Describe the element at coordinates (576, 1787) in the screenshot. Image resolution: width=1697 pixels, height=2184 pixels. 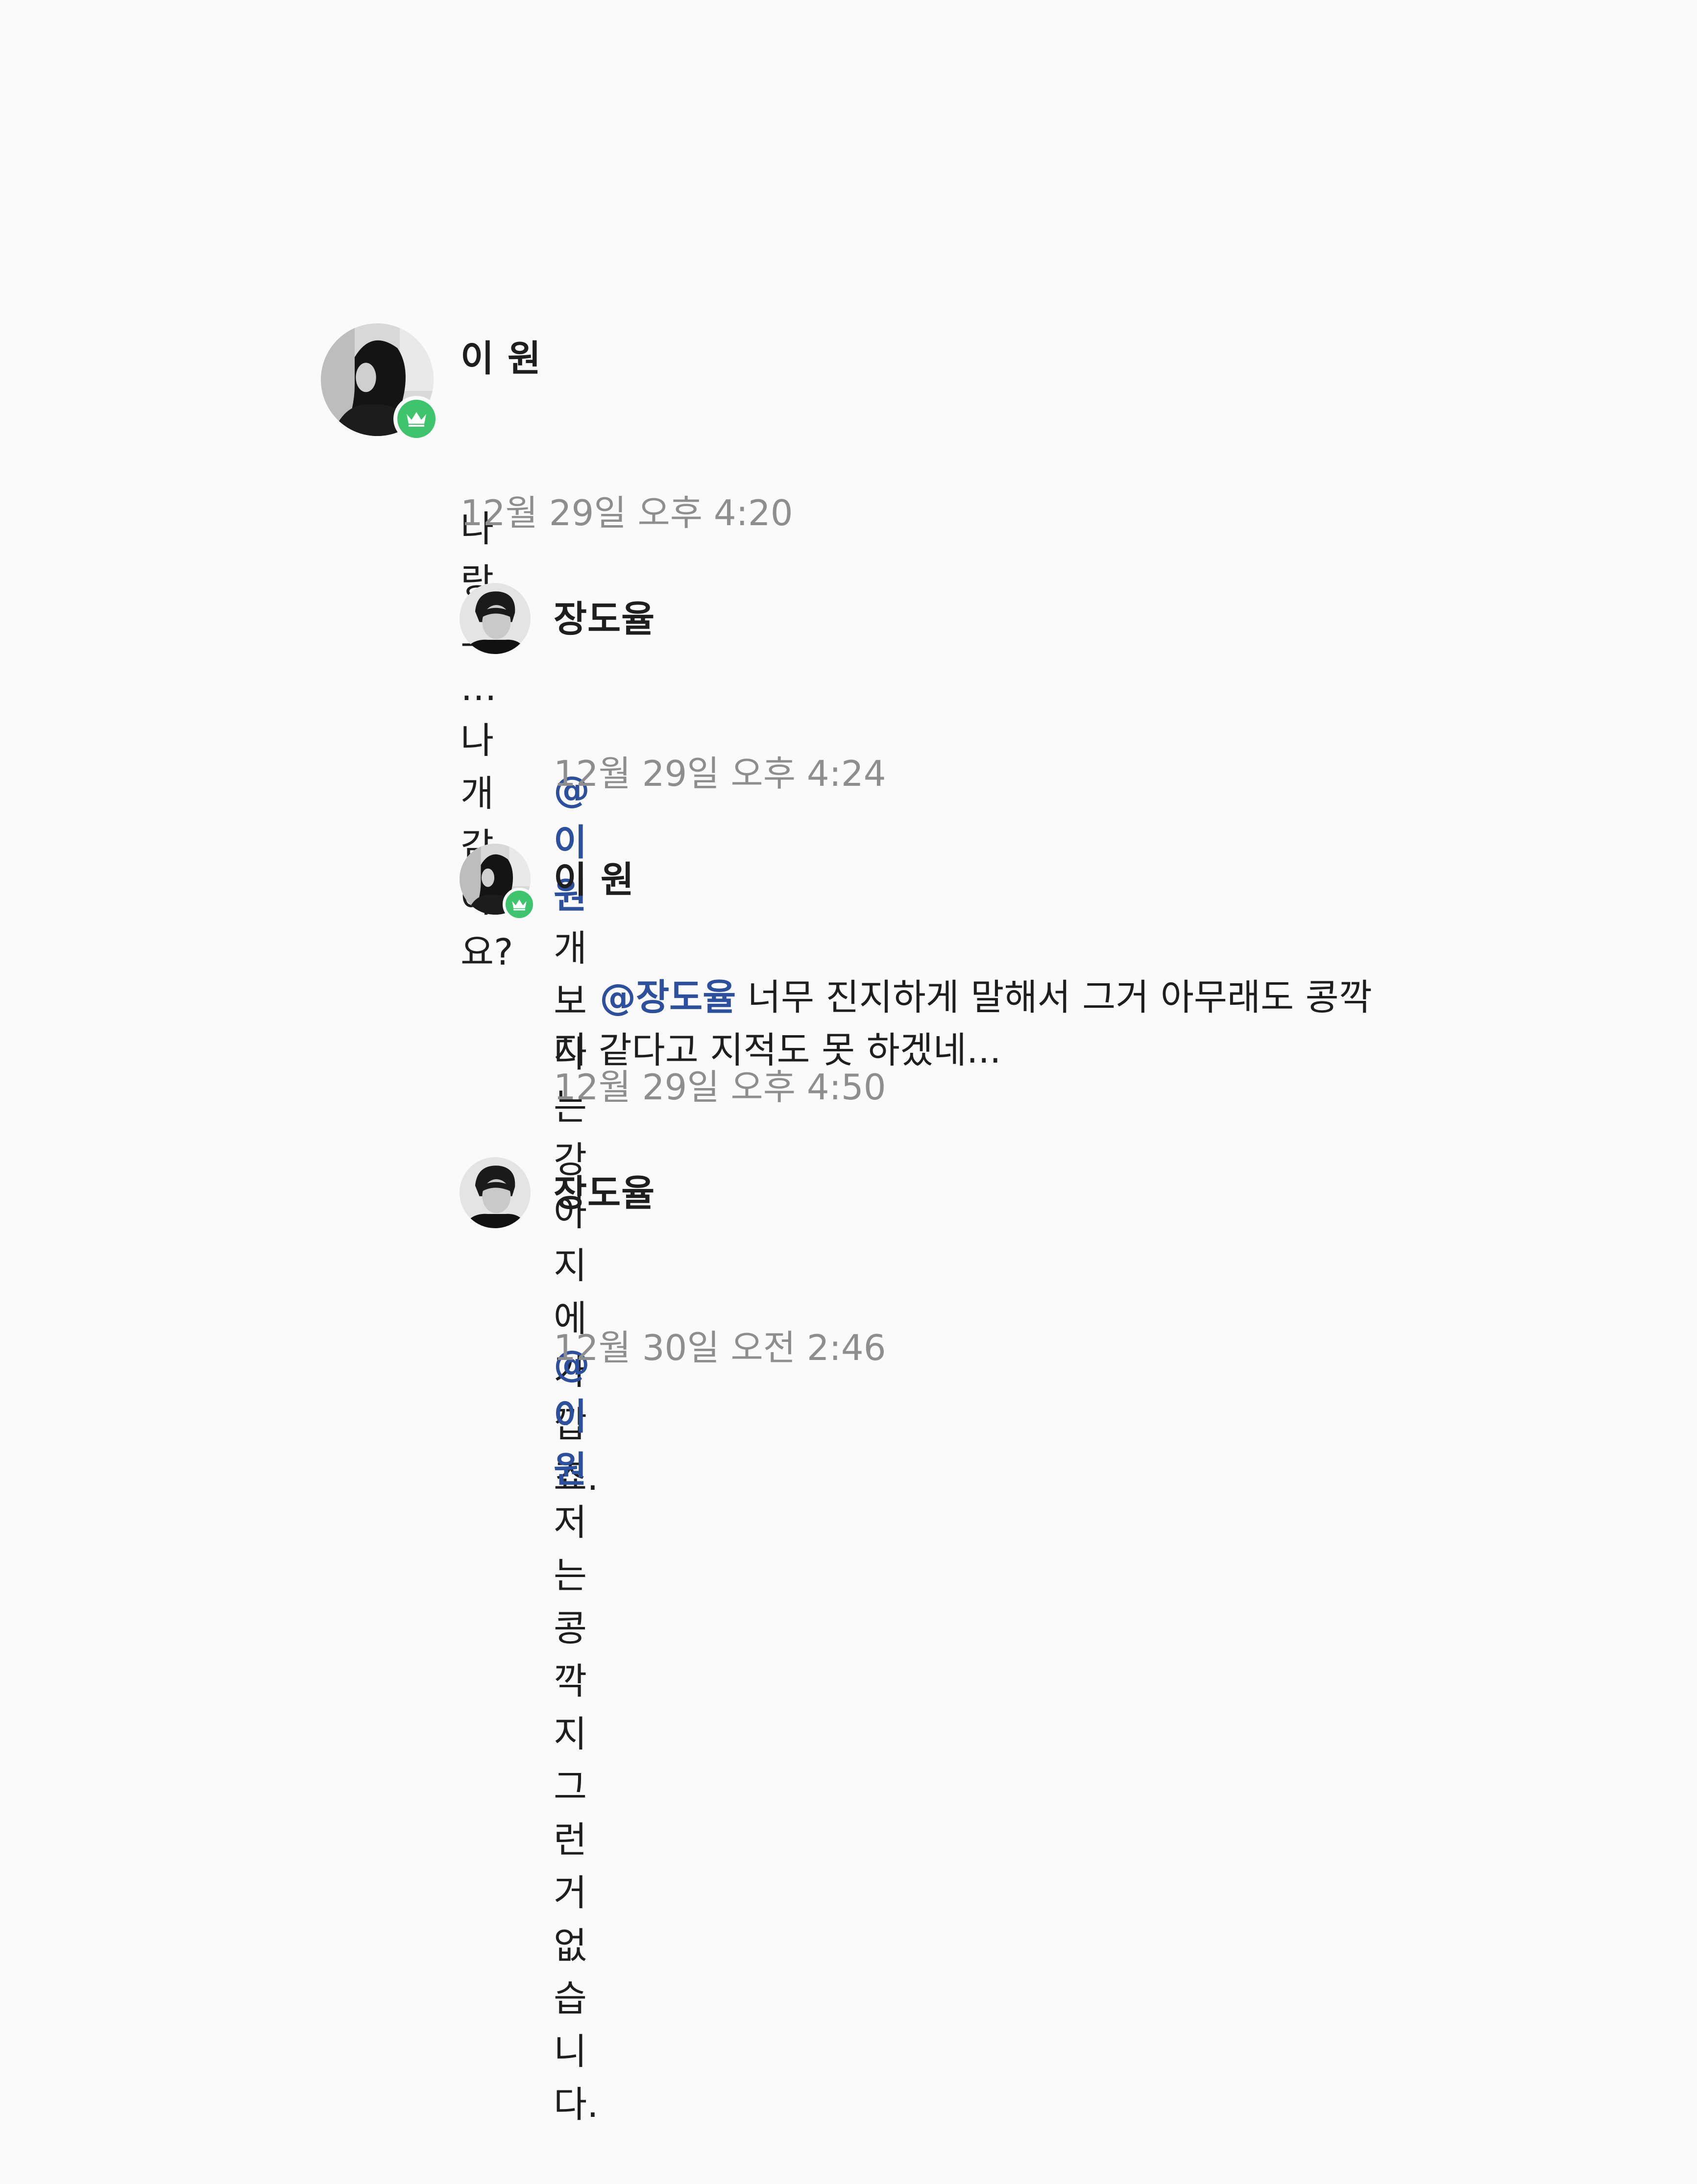
I see `comment-body: 저는 콩깍지 그런 거 없습니다.` at that location.